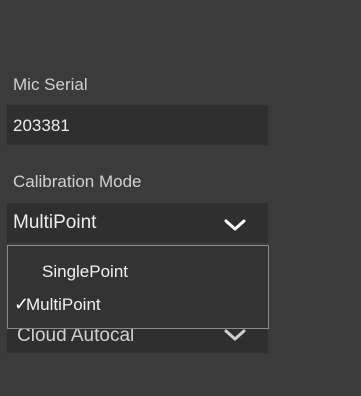 The image size is (361, 396). Describe the element at coordinates (63, 304) in the screenshot. I see `dropdown-option-label: MultiPoint` at that location.